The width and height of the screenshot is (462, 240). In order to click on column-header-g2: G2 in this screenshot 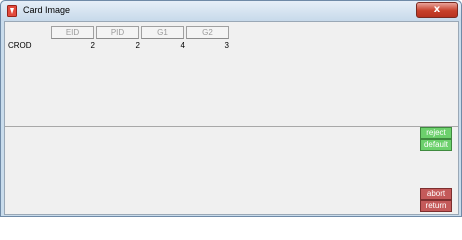, I will do `click(207, 32)`.